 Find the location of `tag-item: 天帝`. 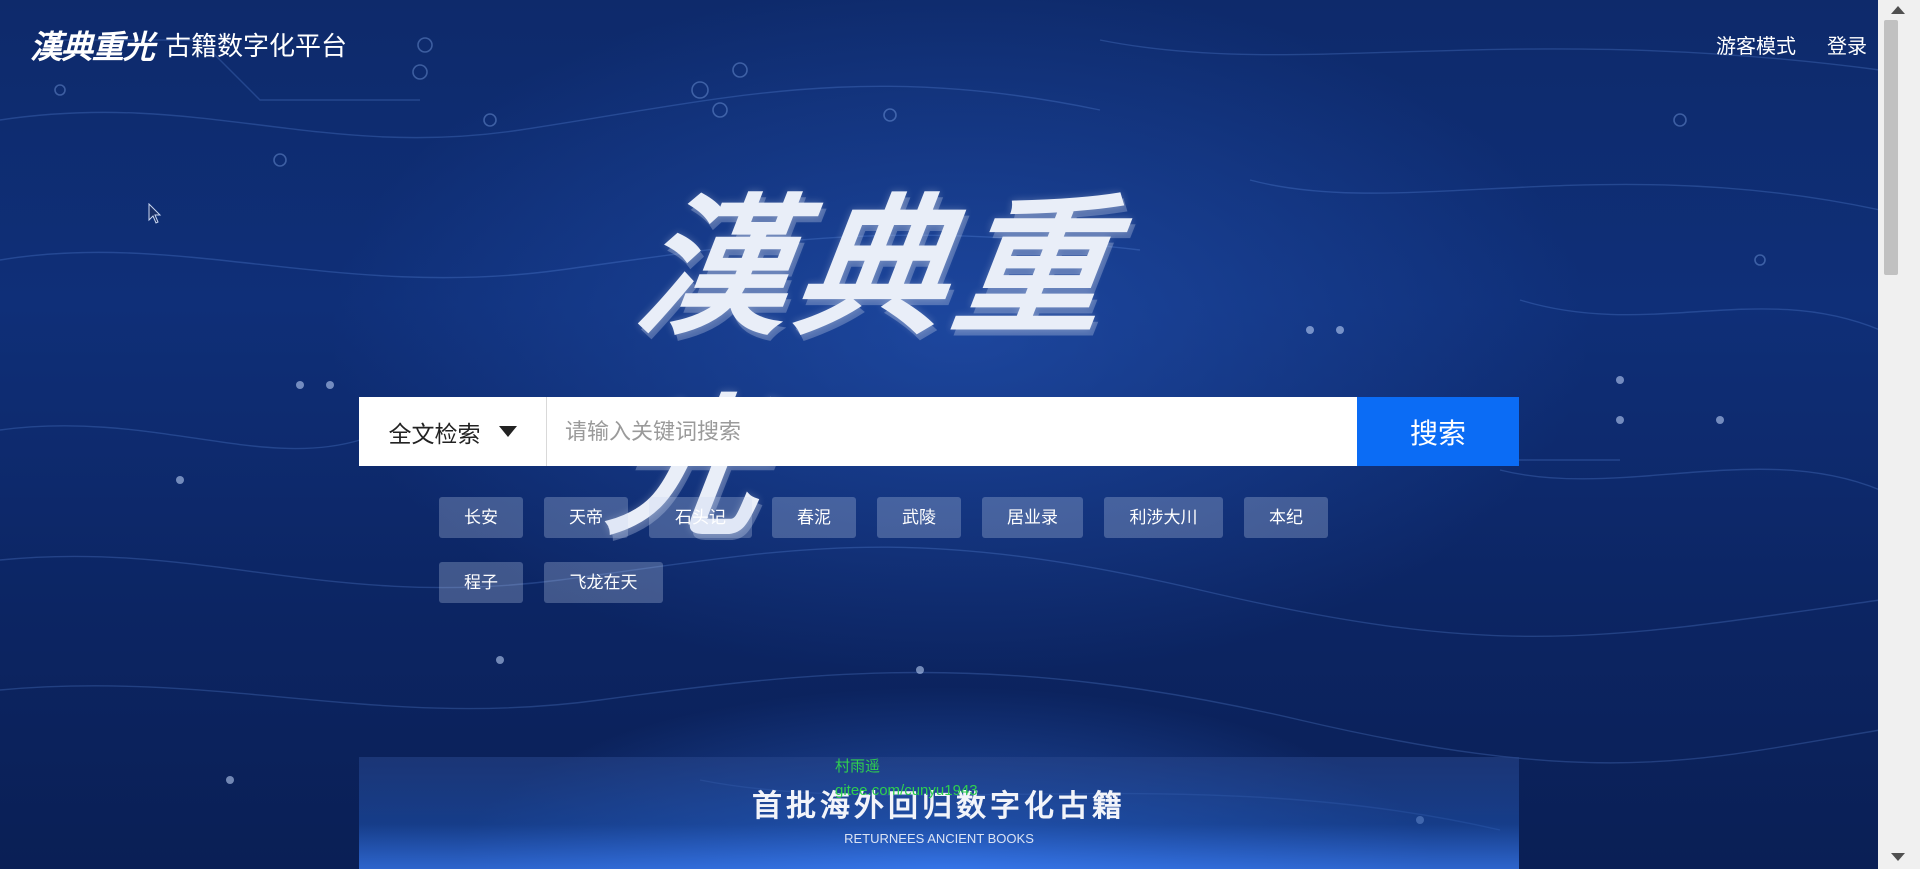

tag-item: 天帝 is located at coordinates (586, 517).